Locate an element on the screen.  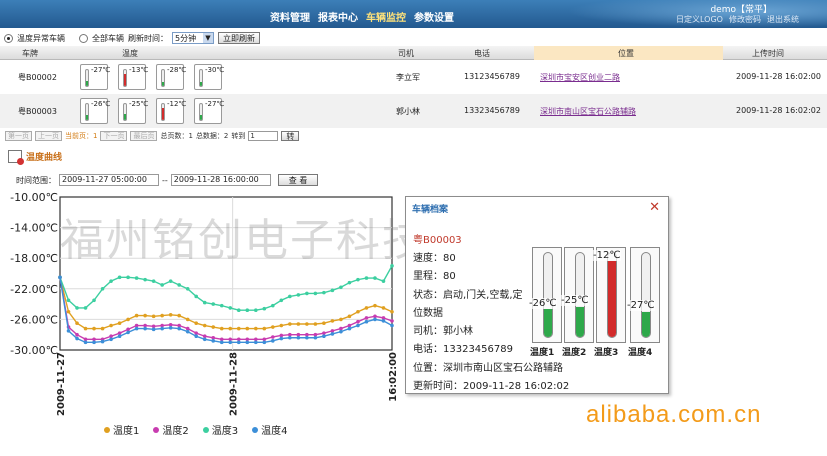
query-button: 查 看 is located at coordinates (298, 180).